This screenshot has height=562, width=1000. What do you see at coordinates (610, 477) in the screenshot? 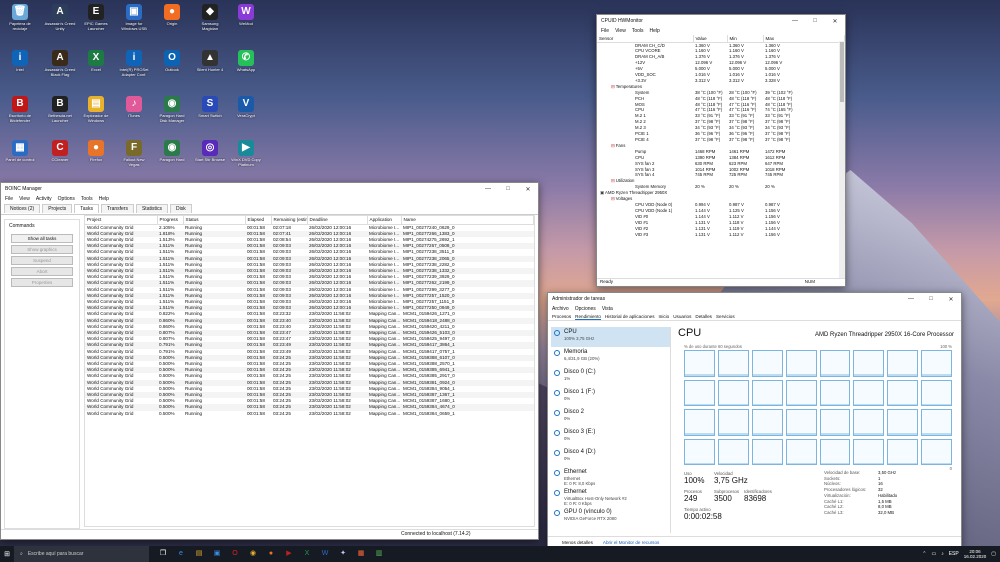
I see `perf-item-ethernet: Ethernet Ethernet E: 0 R: 8,0 Kbps` at bounding box center [610, 477].